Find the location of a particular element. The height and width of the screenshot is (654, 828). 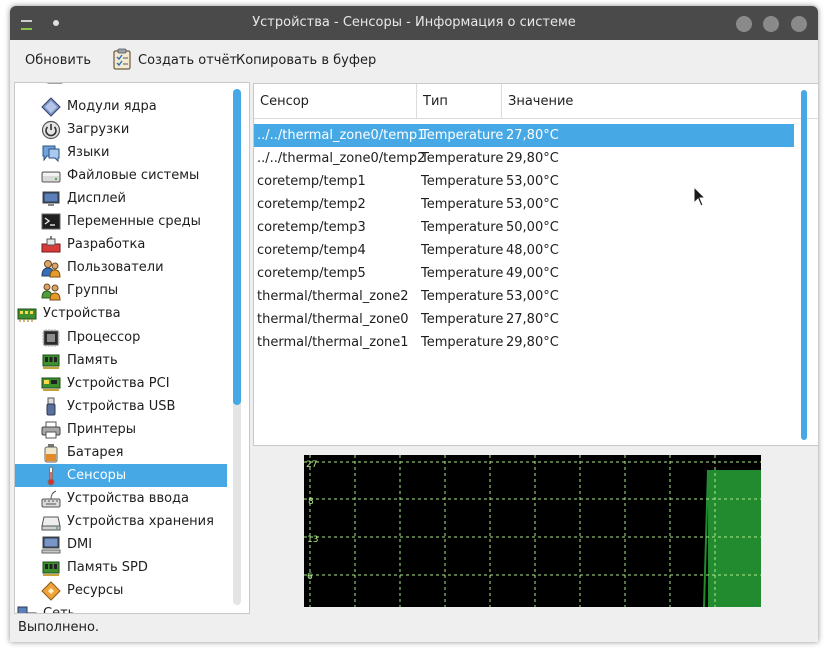

sidebar-item-display: Дисплей is located at coordinates (83, 198).